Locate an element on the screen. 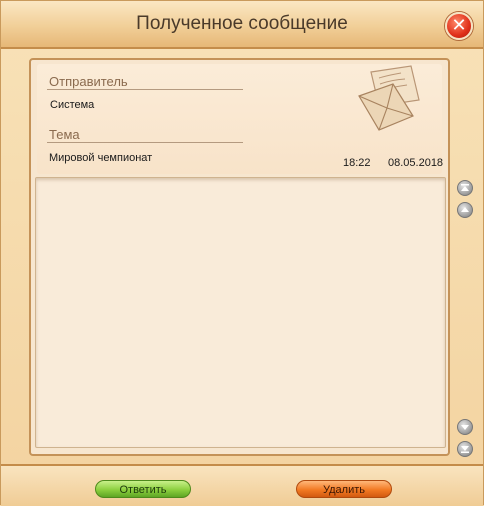 The height and width of the screenshot is (506, 484). title-bar: Полученное сообщение ✕ is located at coordinates (242, 25).